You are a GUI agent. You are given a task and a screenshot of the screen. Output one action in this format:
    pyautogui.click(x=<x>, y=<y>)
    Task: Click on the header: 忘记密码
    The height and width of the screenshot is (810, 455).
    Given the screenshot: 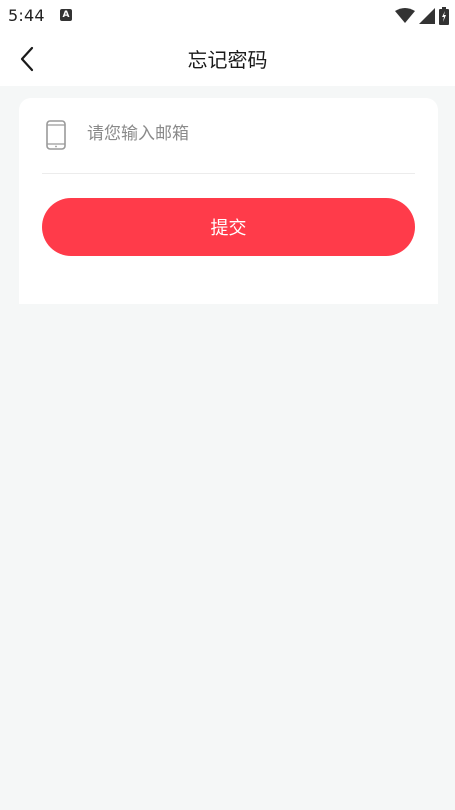 What is the action you would take?
    pyautogui.click(x=227, y=59)
    